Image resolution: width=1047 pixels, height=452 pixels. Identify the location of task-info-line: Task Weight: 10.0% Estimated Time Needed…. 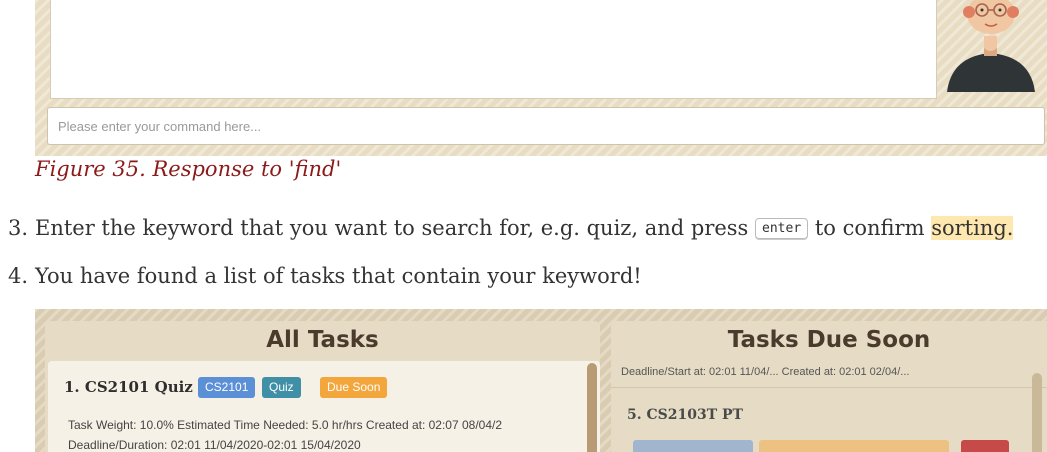
(285, 425).